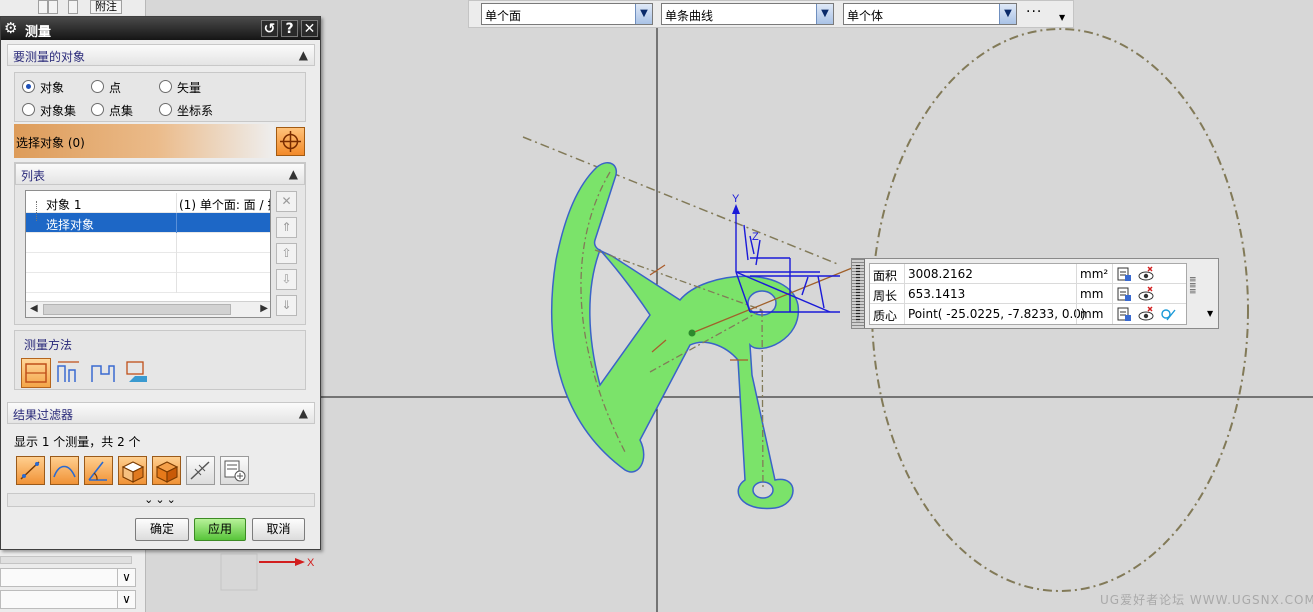  Describe the element at coordinates (1034, 12) in the screenshot. I see `more-options-button: ···` at that location.